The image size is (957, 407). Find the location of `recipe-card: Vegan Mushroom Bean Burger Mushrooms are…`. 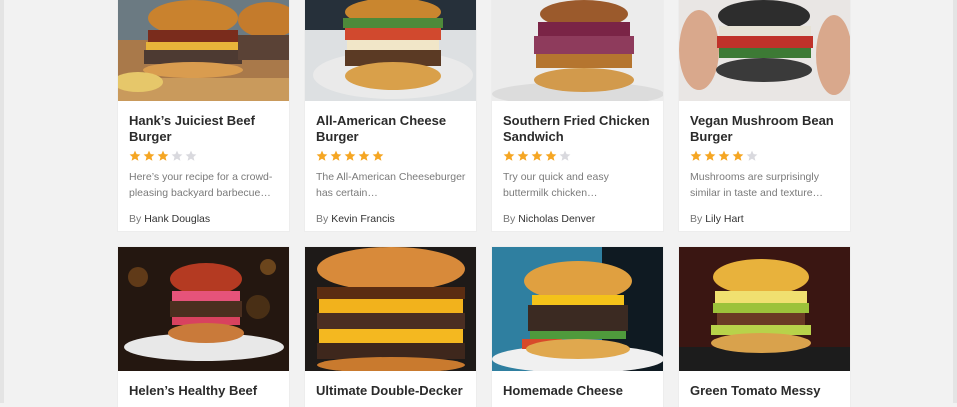

recipe-card: Vegan Mushroom Bean Burger Mushrooms are… is located at coordinates (764, 115).